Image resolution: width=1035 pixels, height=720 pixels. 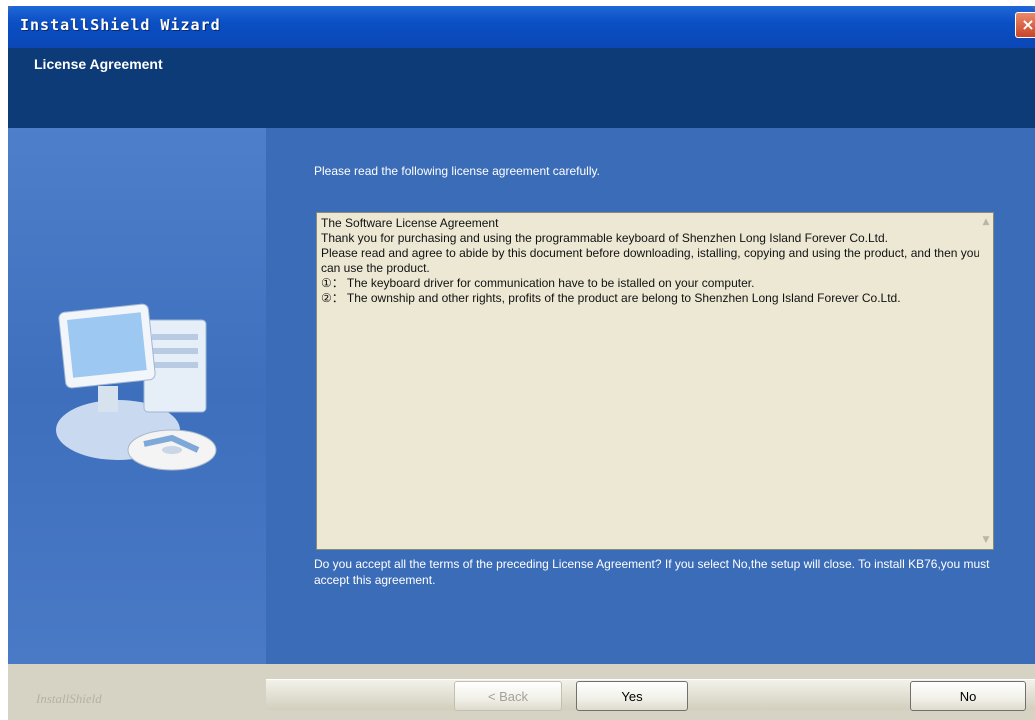 What do you see at coordinates (521, 88) in the screenshot?
I see `wizard-header: License Agreement` at bounding box center [521, 88].